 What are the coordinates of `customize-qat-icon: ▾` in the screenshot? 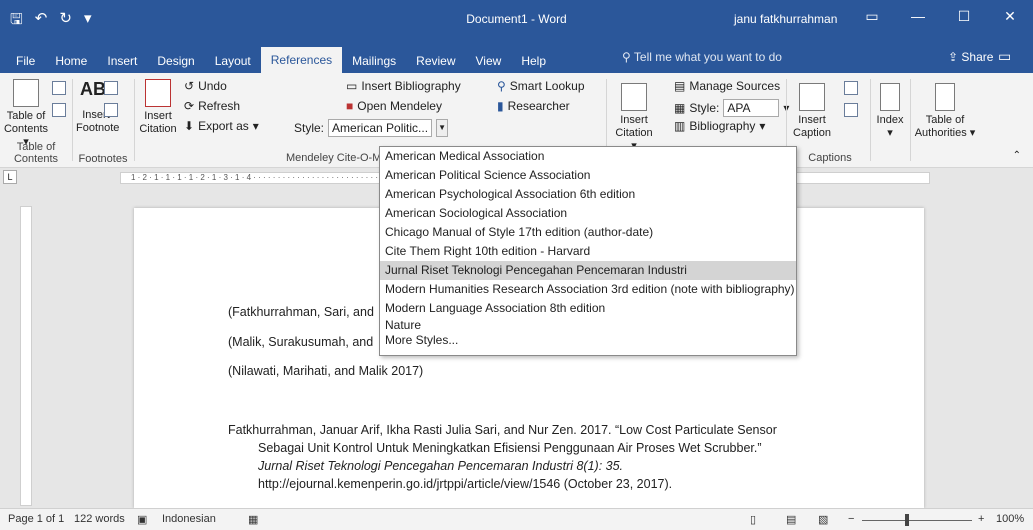 It's located at (88, 21).